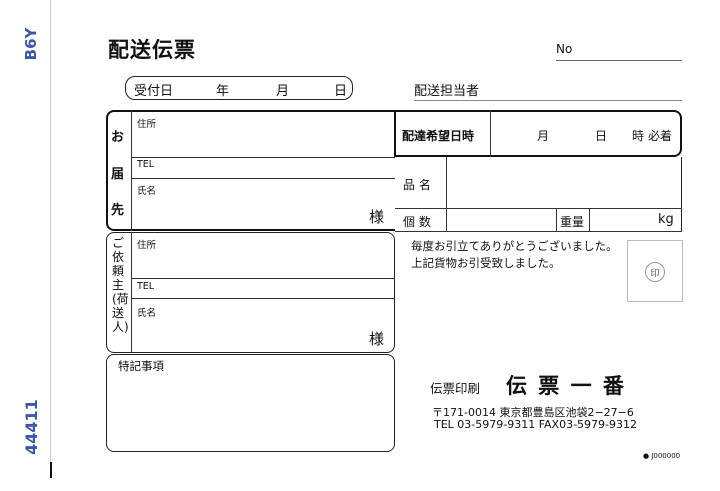 The width and height of the screenshot is (720, 491). Describe the element at coordinates (447, 91) in the screenshot. I see `staff-label: 配送担当者` at that location.